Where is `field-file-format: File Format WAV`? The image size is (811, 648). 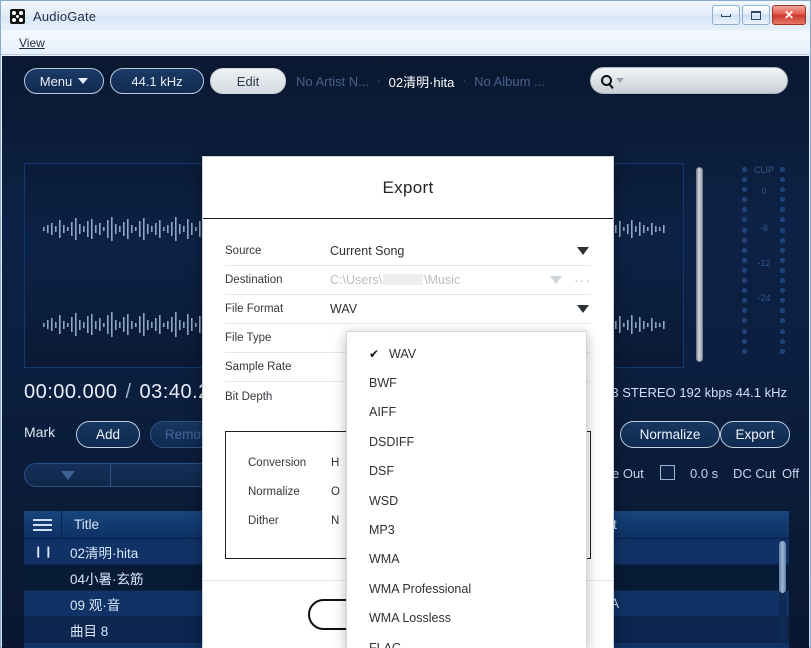 field-file-format: File Format WAV is located at coordinates (408, 309).